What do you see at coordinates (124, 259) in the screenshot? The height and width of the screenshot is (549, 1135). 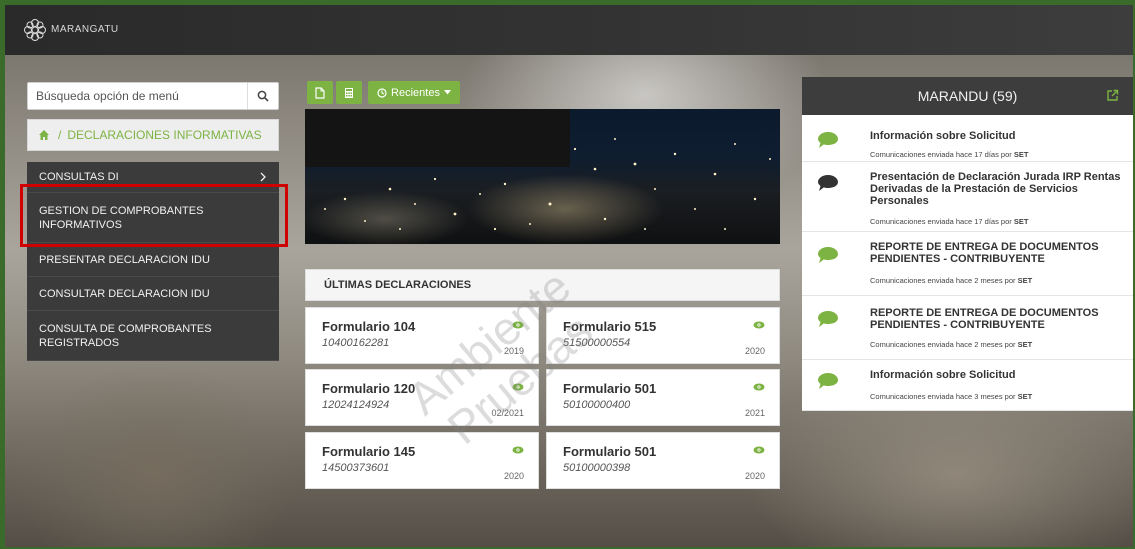 I see `sidebar-item-label: PRESENTAR DECLARACION IDU` at bounding box center [124, 259].